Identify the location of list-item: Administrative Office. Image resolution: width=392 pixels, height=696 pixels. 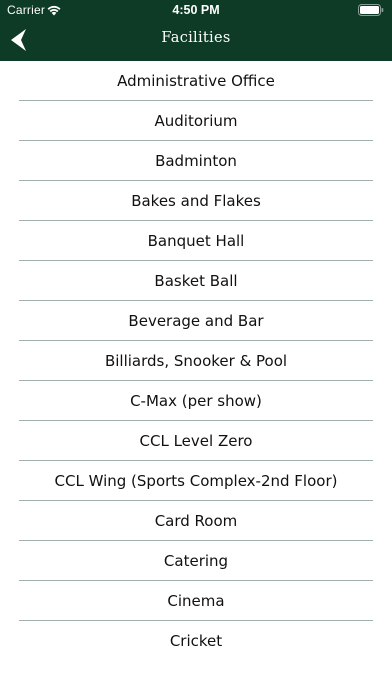
(196, 81).